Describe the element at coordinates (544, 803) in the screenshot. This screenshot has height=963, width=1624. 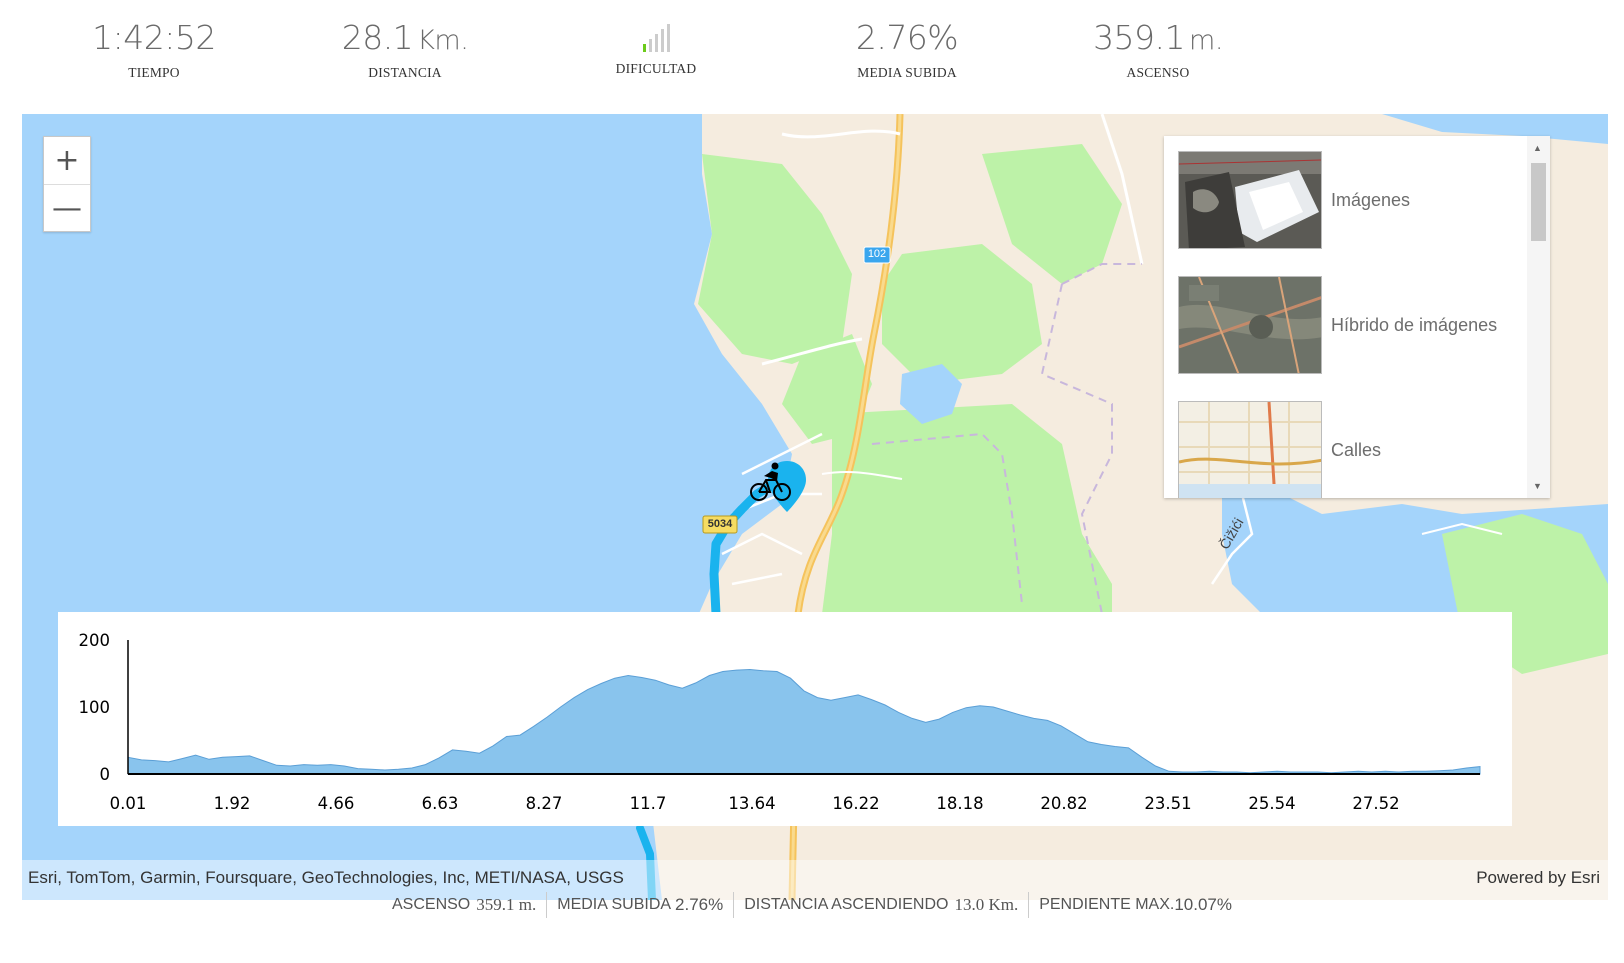
I see `x-tick-label: 8.27` at that location.